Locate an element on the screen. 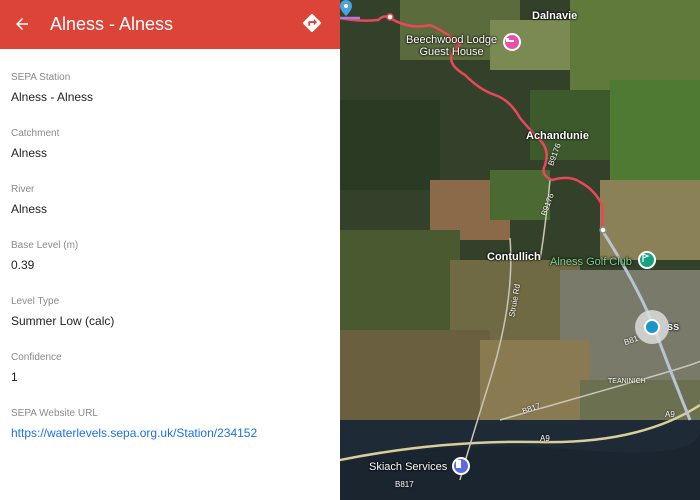 Image resolution: width=700 pixels, height=500 pixels. field-label: SEPA Website URL is located at coordinates (54, 413).